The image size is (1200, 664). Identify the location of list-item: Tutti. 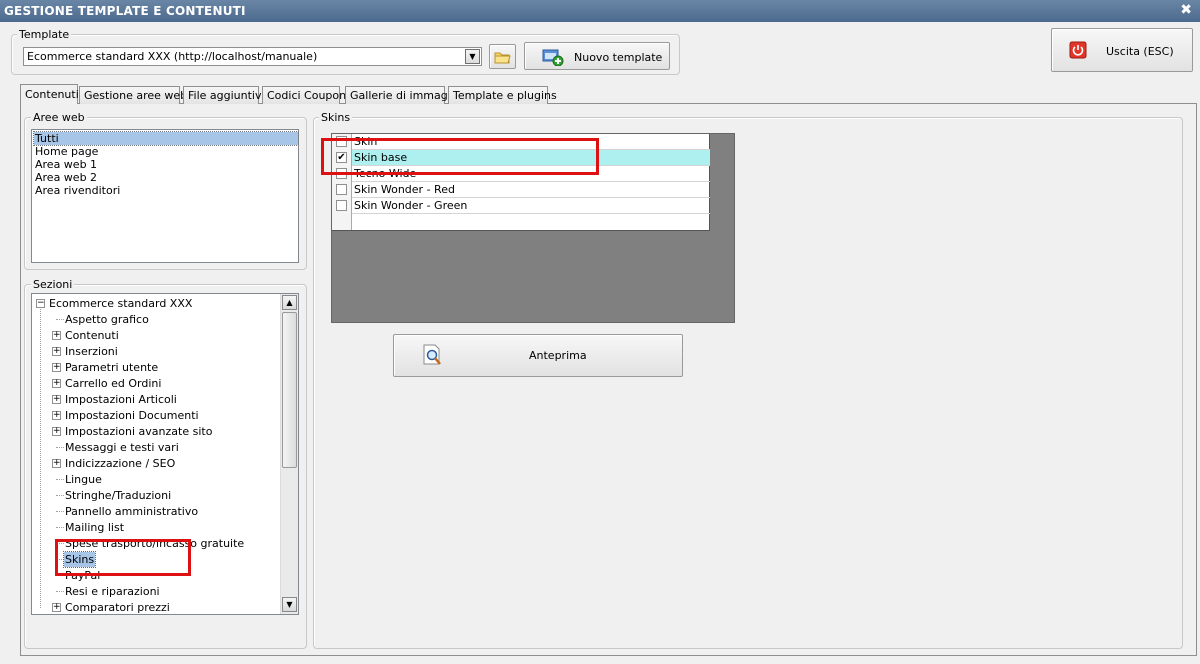
(166, 138).